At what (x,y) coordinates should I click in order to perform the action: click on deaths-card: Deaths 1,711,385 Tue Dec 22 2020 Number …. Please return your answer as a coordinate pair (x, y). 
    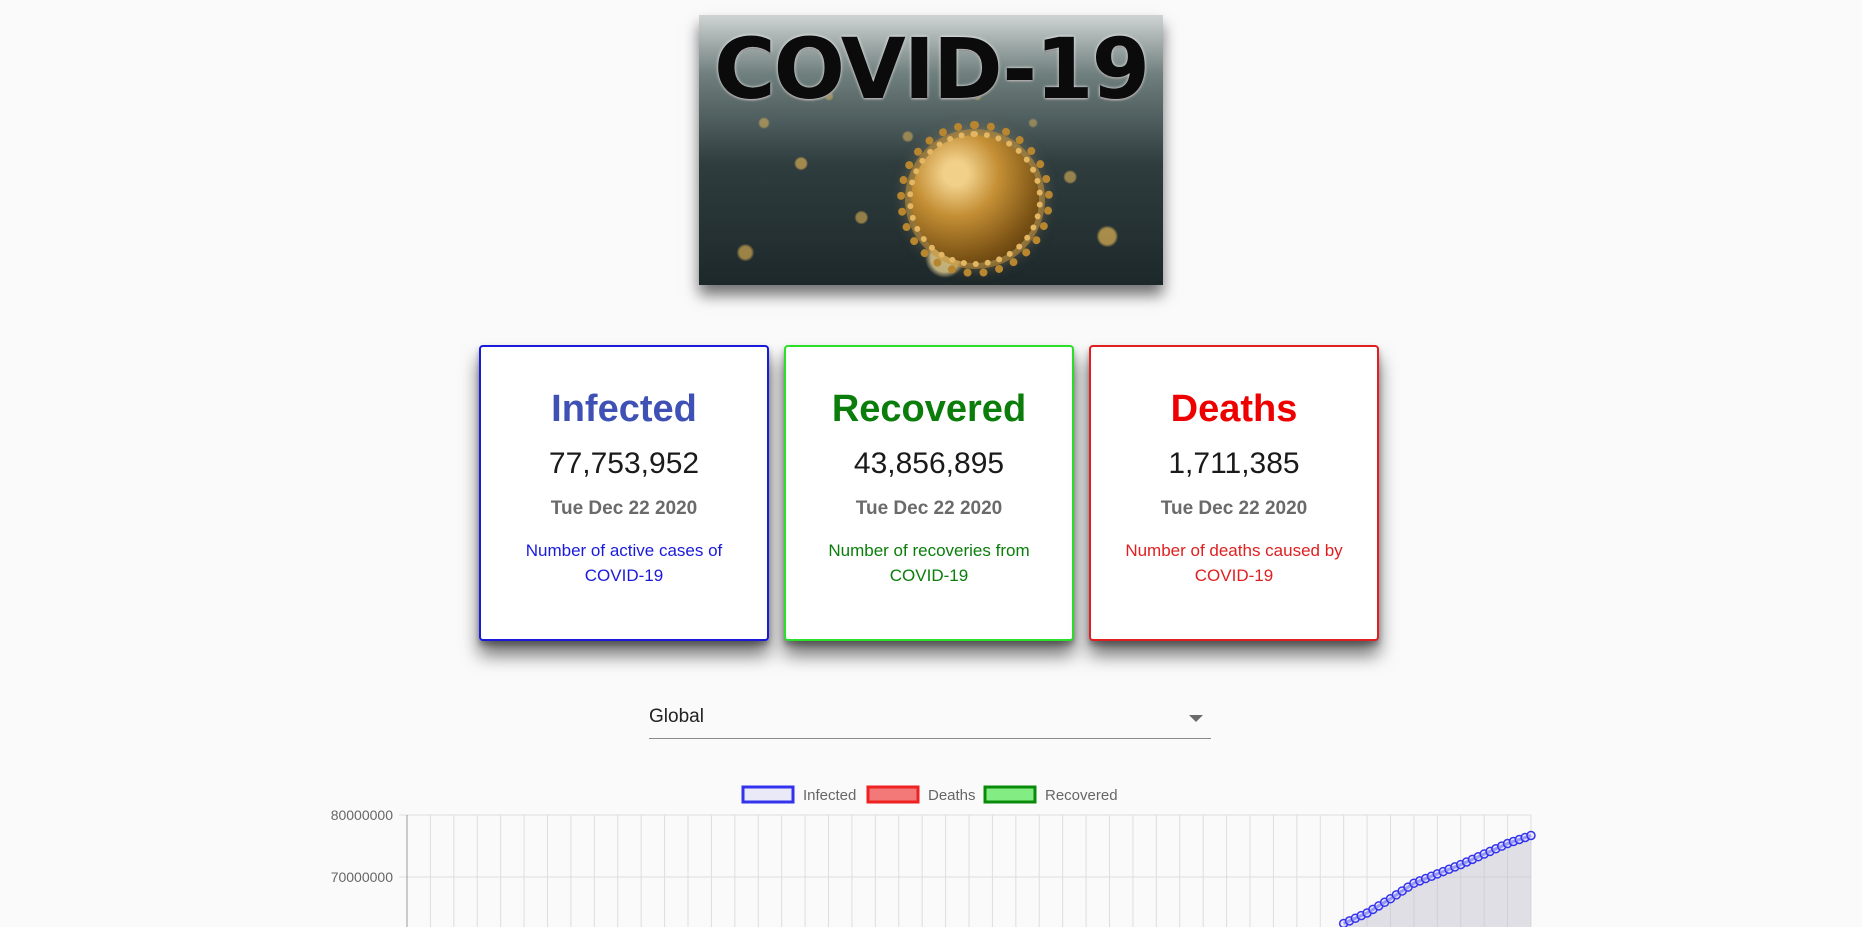
    Looking at the image, I should click on (1234, 493).